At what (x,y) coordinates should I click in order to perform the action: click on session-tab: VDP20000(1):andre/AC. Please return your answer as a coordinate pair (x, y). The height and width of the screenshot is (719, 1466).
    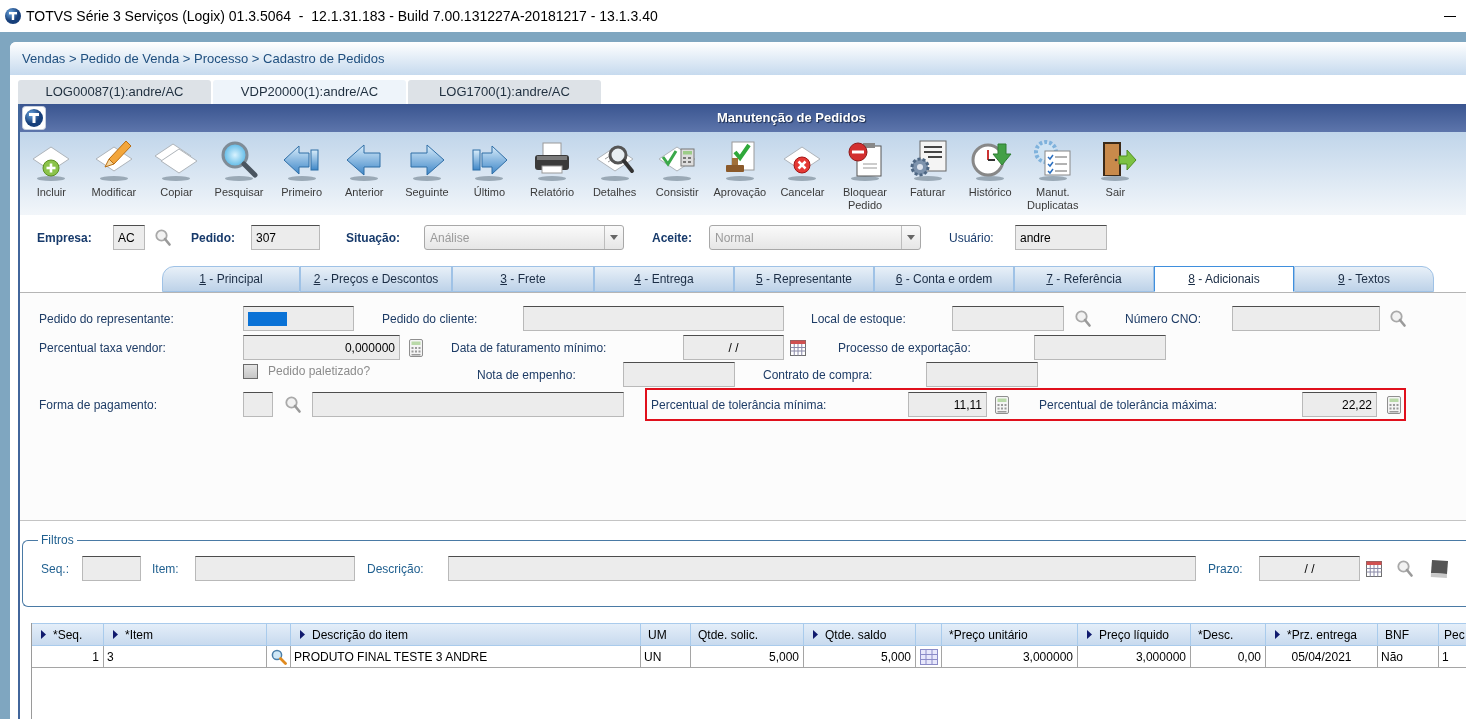
    Looking at the image, I should click on (309, 92).